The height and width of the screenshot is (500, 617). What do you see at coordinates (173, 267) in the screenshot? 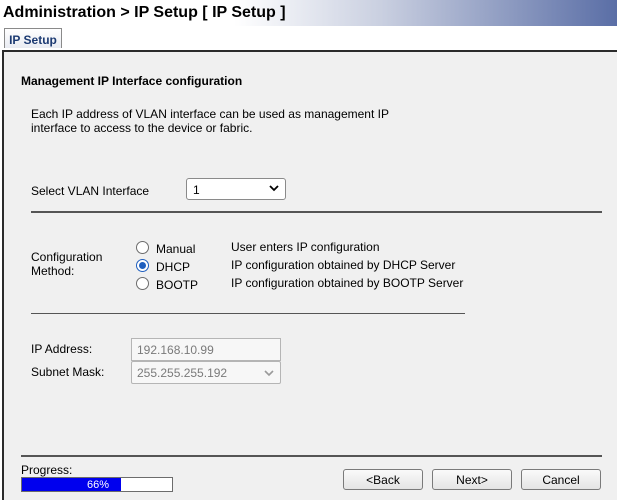
I see `radio-dhcp-label: DHCP` at bounding box center [173, 267].